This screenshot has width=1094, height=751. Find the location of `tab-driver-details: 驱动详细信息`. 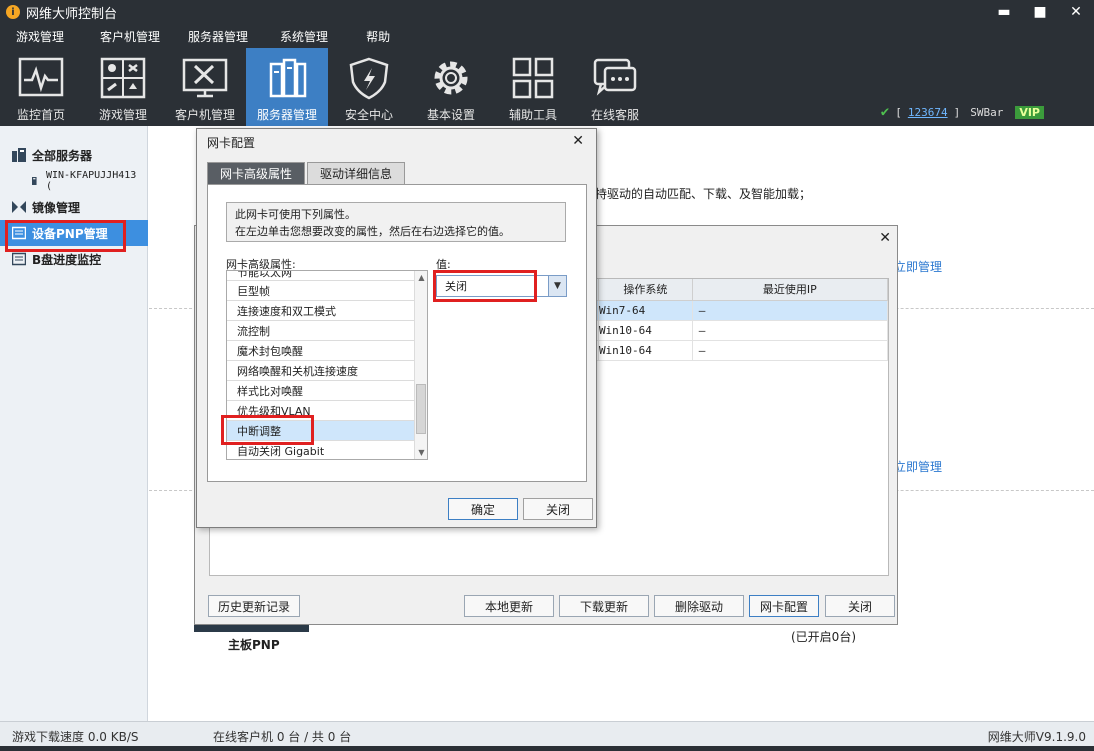

tab-driver-details: 驱动详细信息 is located at coordinates (356, 173).